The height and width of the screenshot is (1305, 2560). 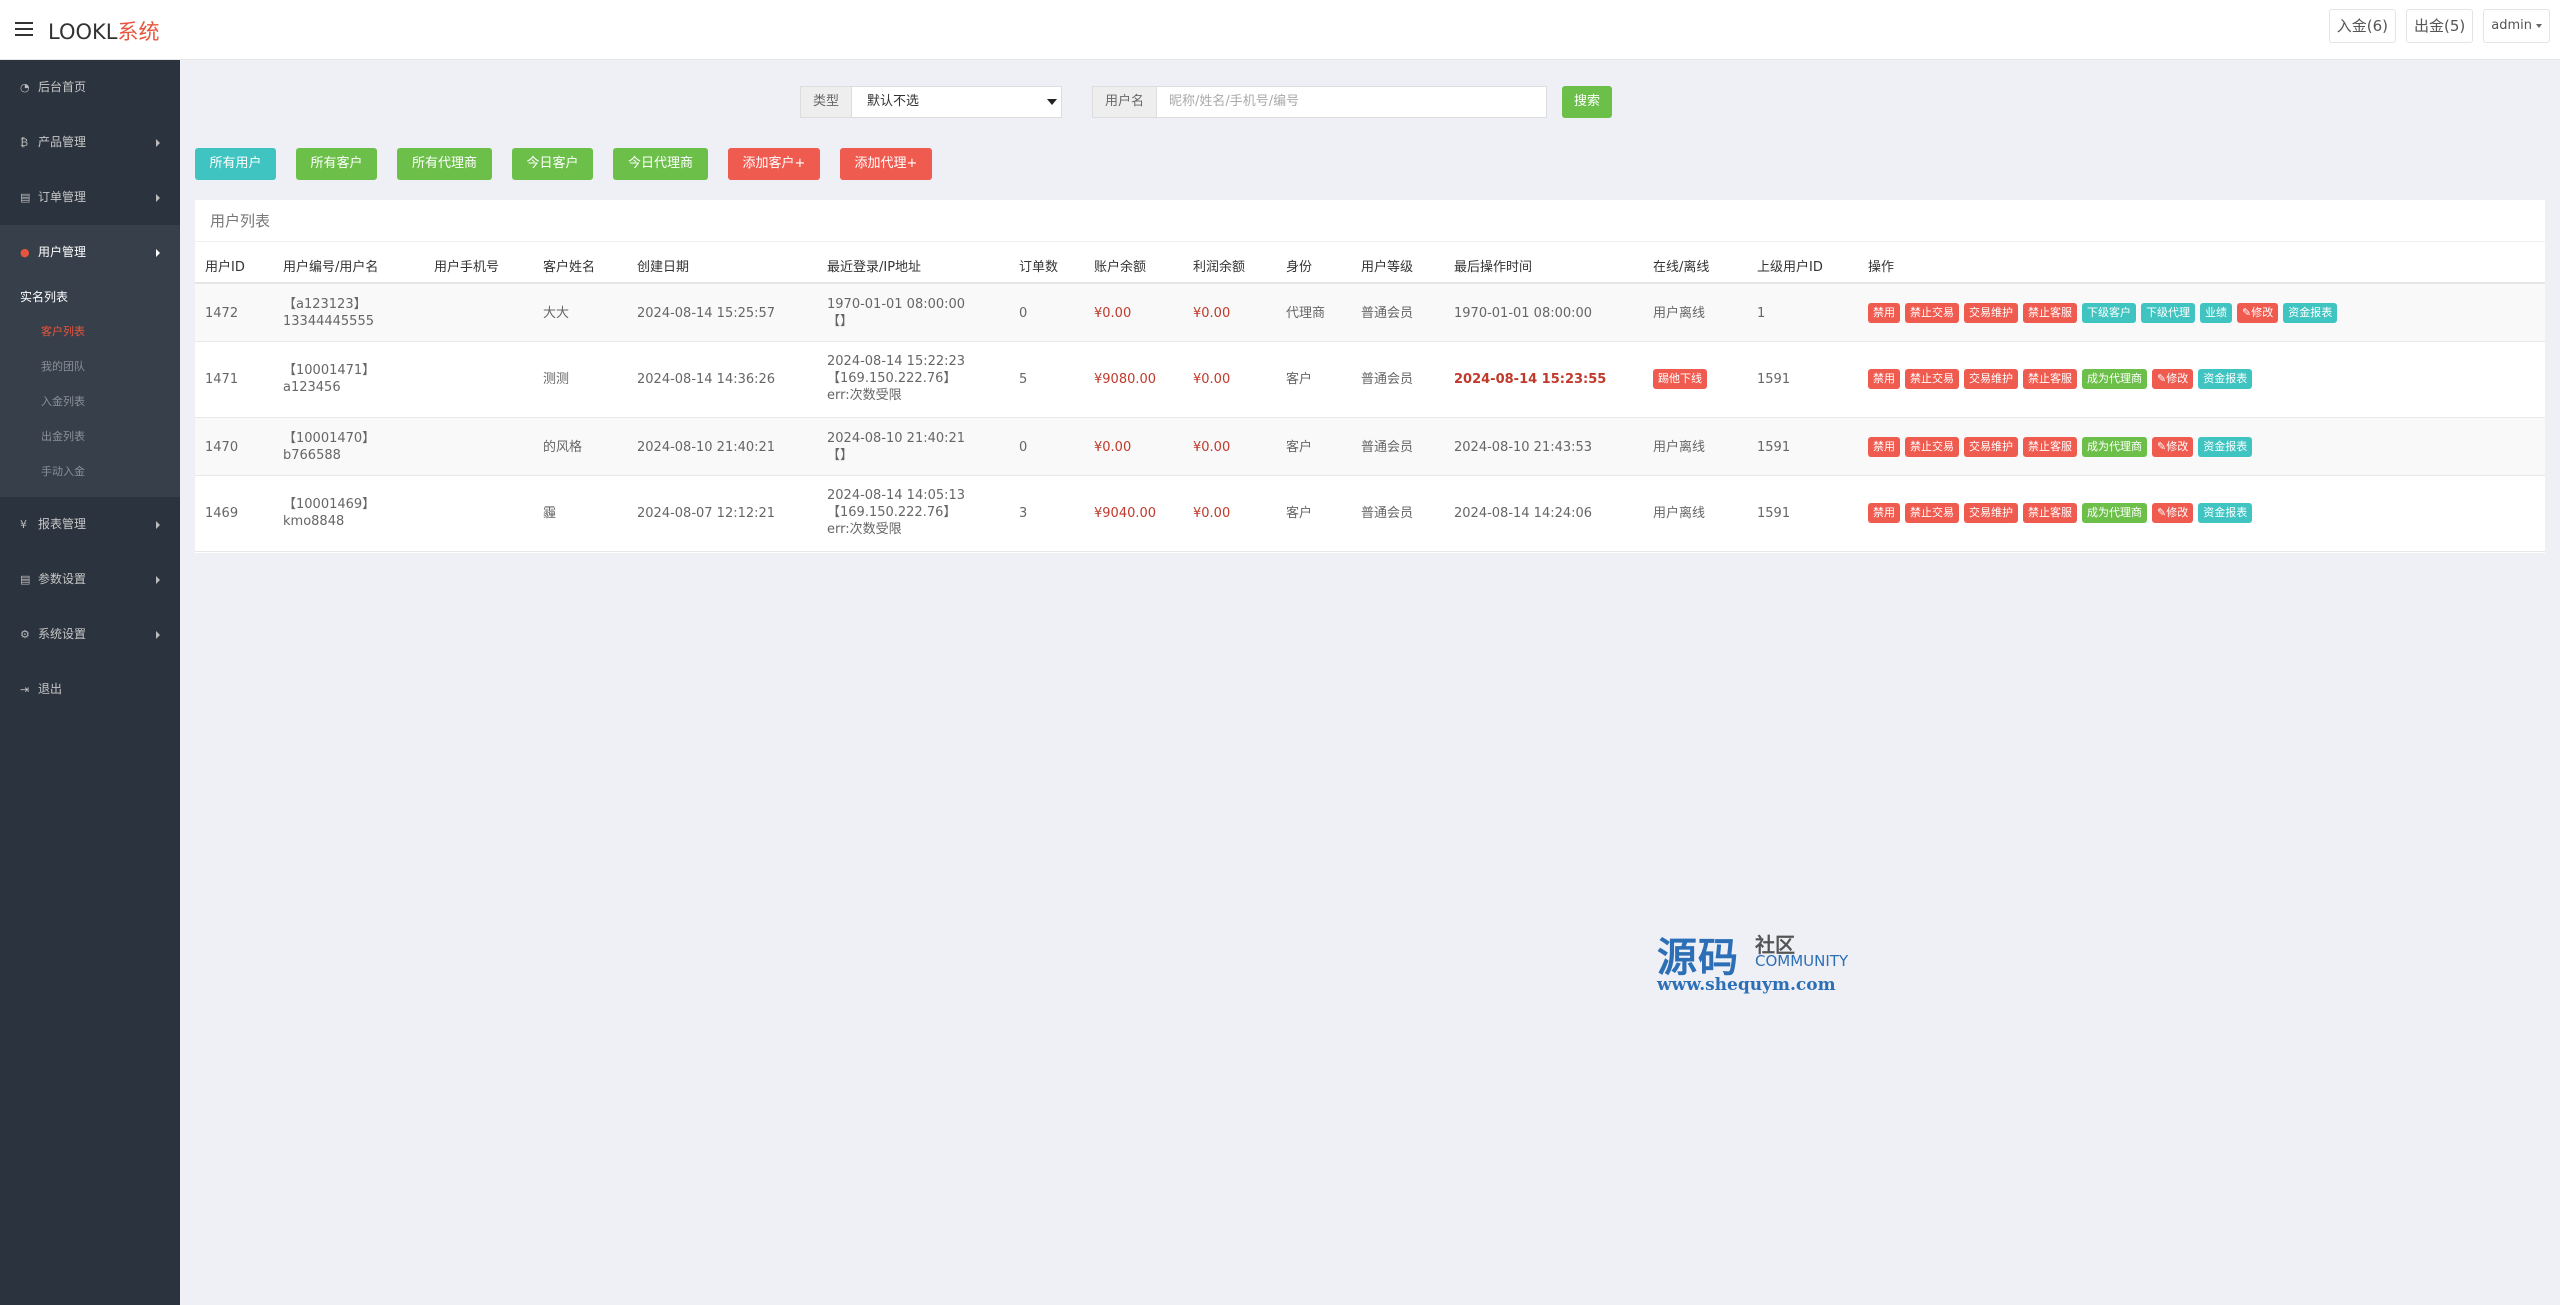 What do you see at coordinates (90, 401) in the screenshot?
I see `sidebar-subitem-deposits: 入金列表` at bounding box center [90, 401].